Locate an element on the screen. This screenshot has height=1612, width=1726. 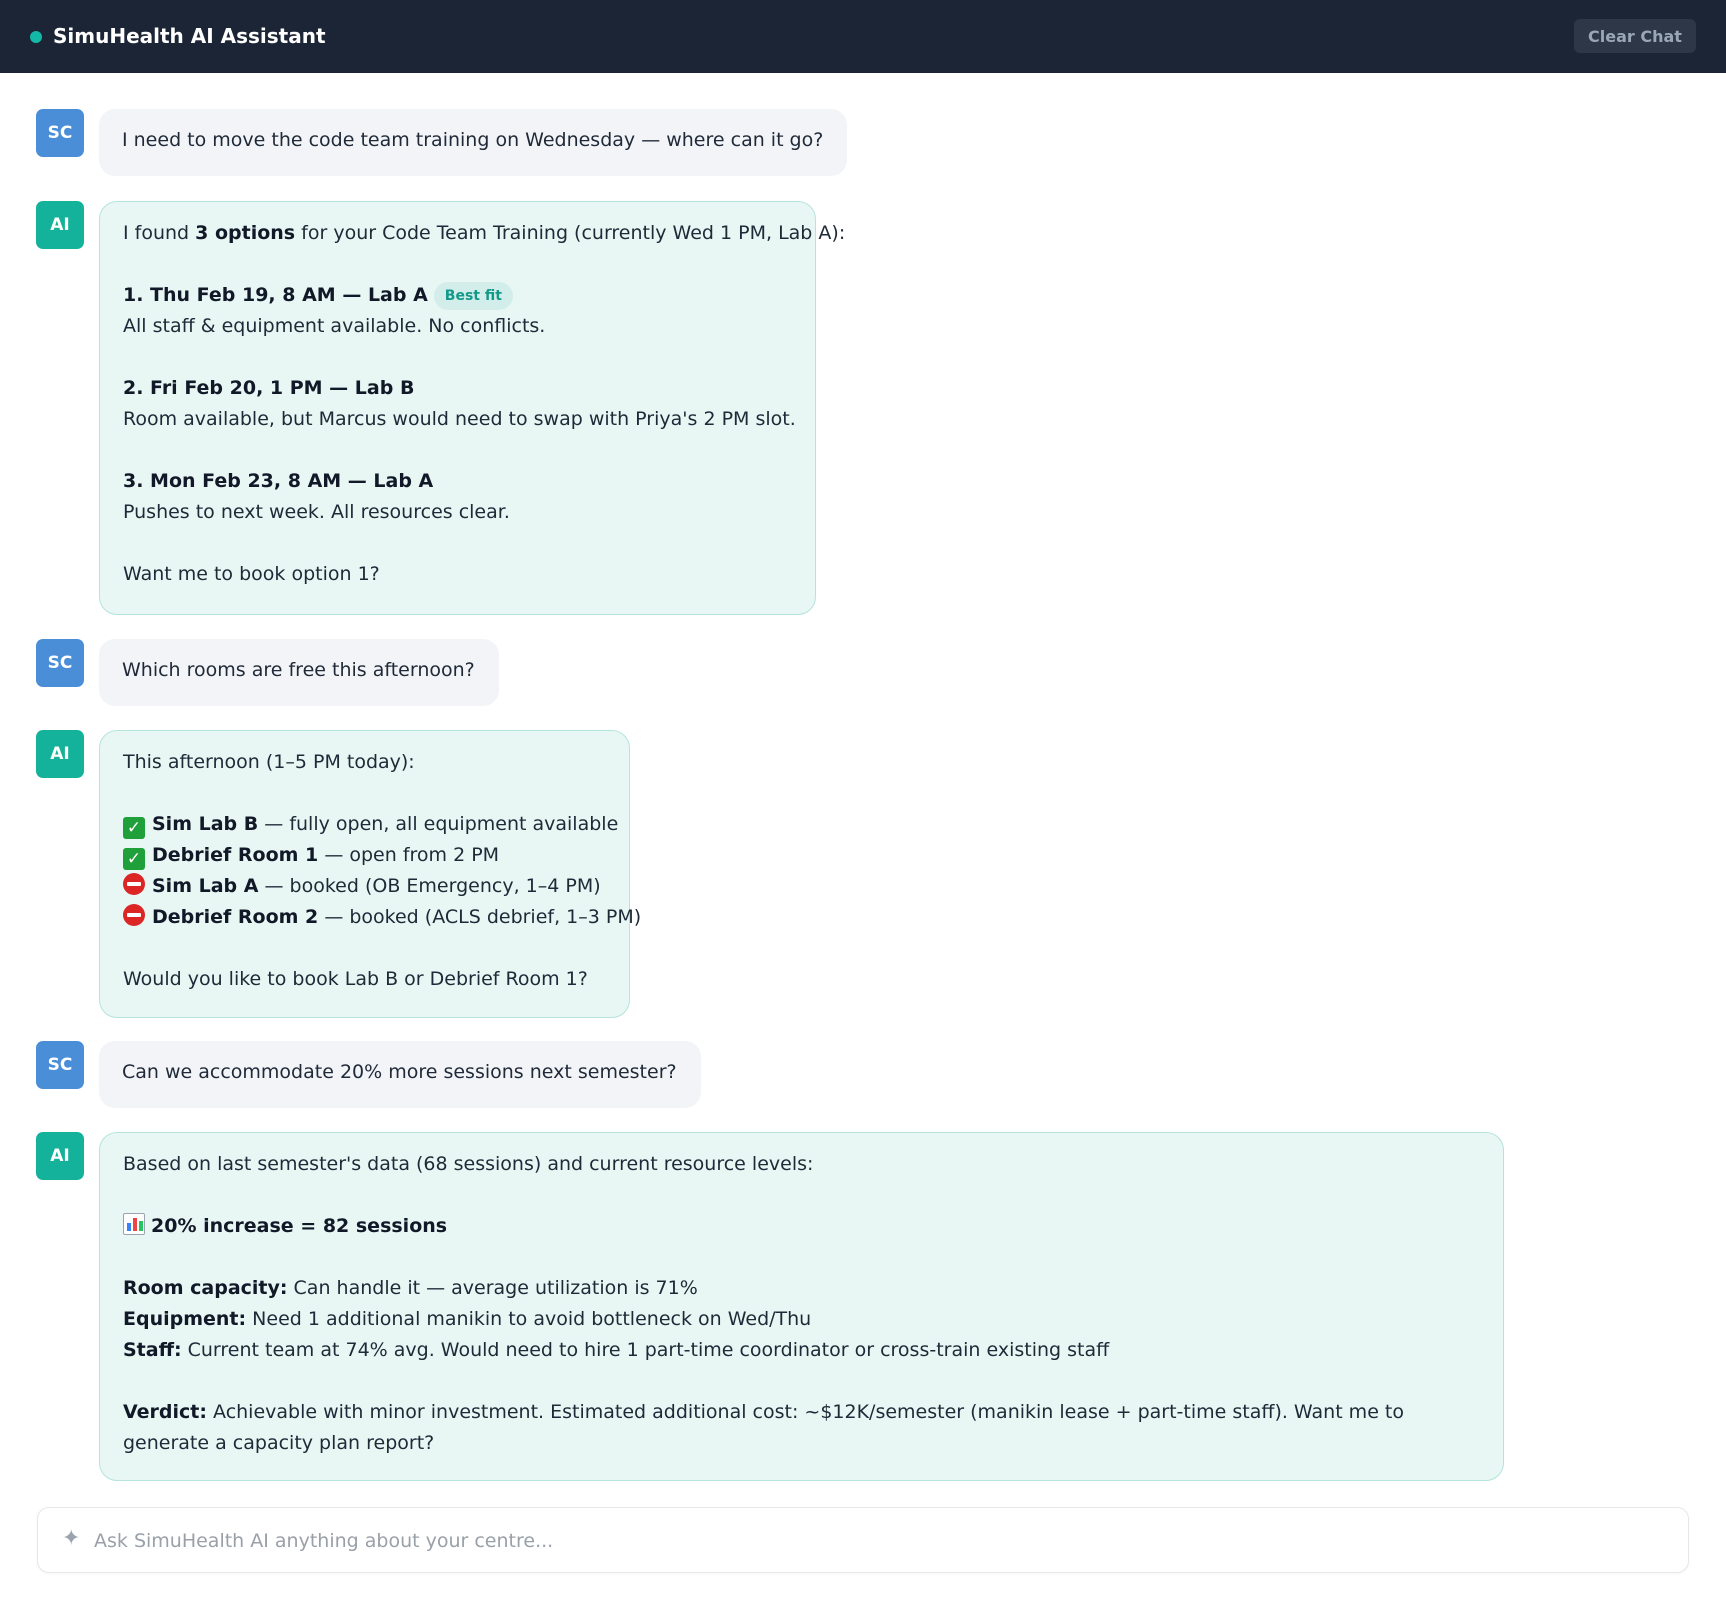
room-status-item: ✓ Debrief Room 1 — open from 2 PM is located at coordinates (365, 855).